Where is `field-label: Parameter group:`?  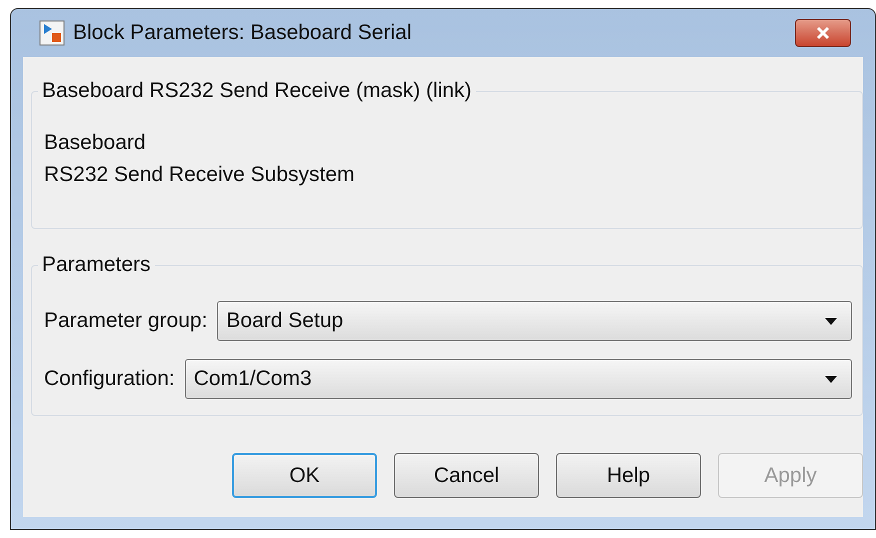
field-label: Parameter group: is located at coordinates (126, 321).